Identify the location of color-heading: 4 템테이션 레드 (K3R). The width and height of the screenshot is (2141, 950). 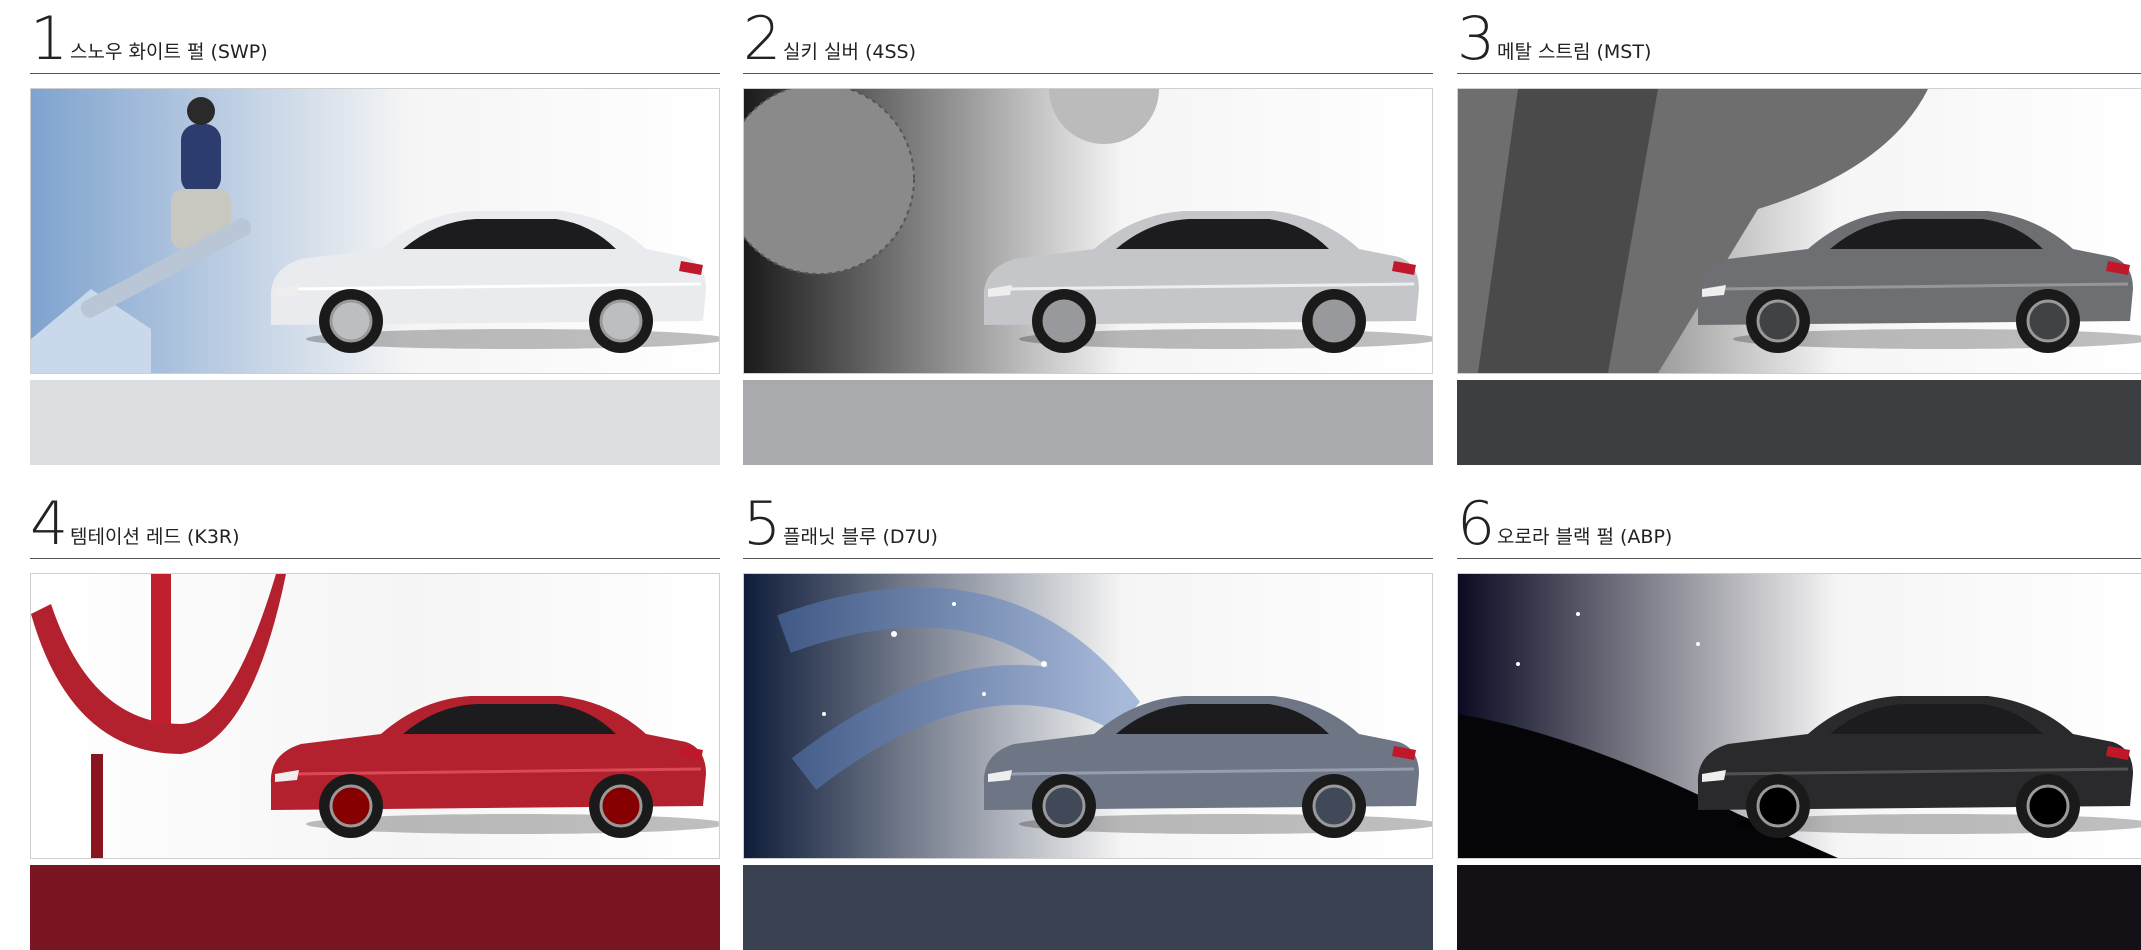
(375, 526).